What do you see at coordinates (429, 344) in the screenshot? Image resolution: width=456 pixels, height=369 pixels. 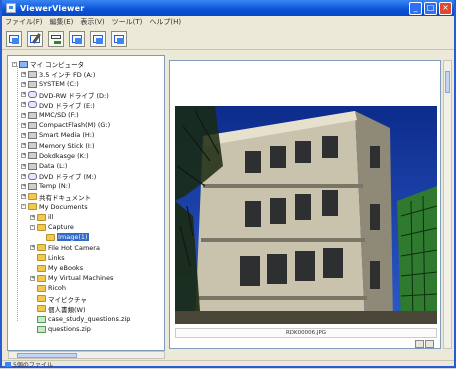 I see `zoom-actual-icon` at bounding box center [429, 344].